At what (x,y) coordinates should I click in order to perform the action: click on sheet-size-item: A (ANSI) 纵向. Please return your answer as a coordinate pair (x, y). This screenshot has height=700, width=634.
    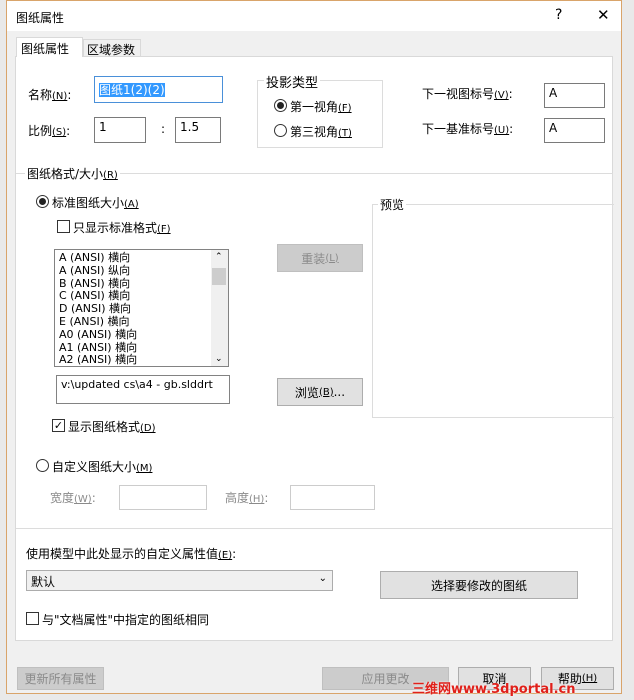
    Looking at the image, I should click on (141, 271).